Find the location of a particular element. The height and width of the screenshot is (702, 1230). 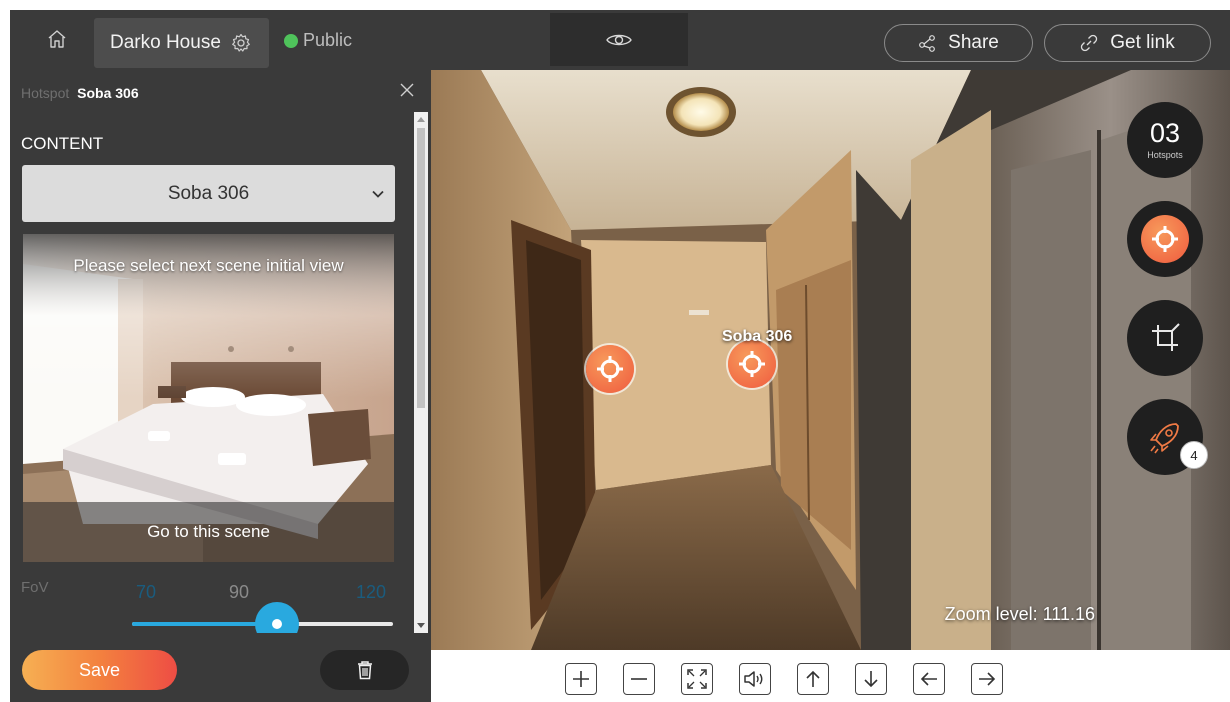

arrow-down-icon is located at coordinates (871, 679).